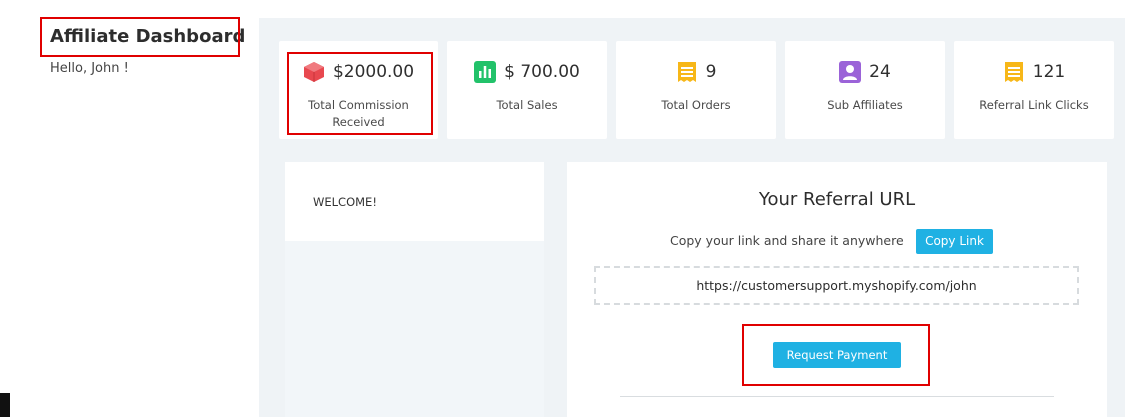 The width and height of the screenshot is (1125, 417). What do you see at coordinates (360, 93) in the screenshot?
I see `annotation-box-commission` at bounding box center [360, 93].